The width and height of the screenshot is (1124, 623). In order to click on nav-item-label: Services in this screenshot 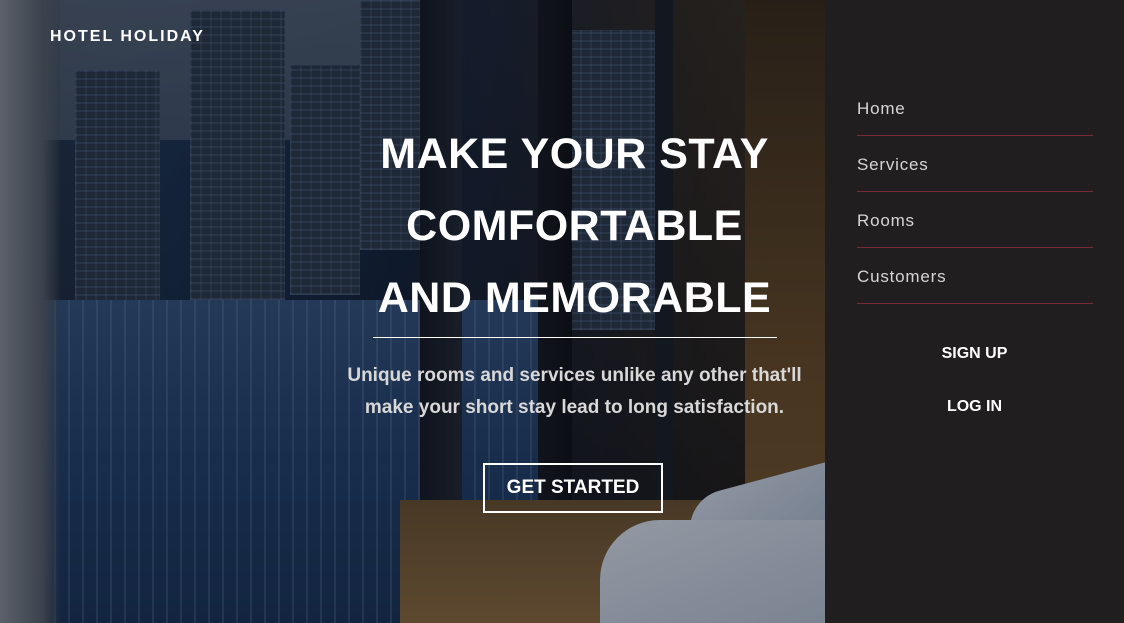, I will do `click(893, 164)`.